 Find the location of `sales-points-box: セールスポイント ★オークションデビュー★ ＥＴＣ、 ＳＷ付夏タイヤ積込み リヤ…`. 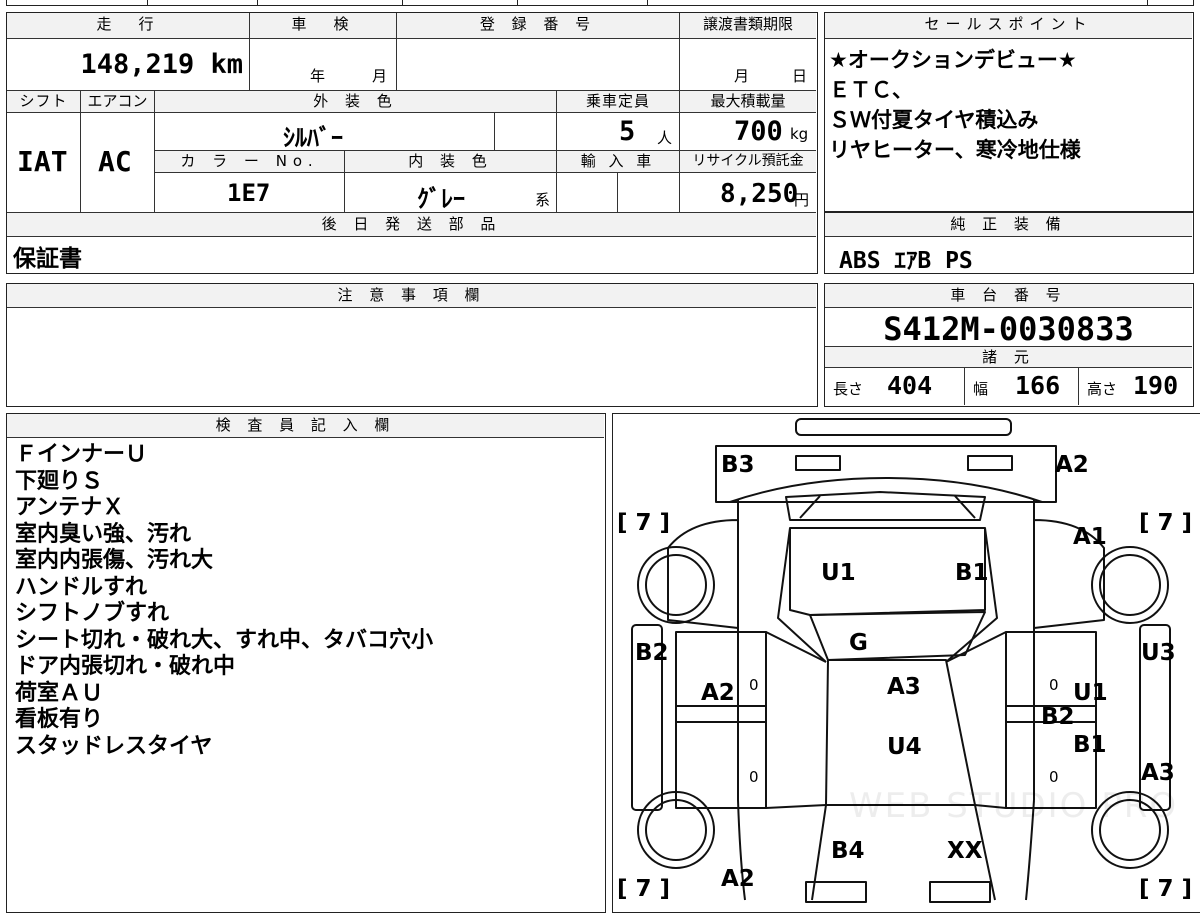

sales-points-box: セールスポイント ★オークションデビュー★ ＥＴＣ、 ＳＷ付夏タイヤ積込み リヤ… is located at coordinates (1009, 112).